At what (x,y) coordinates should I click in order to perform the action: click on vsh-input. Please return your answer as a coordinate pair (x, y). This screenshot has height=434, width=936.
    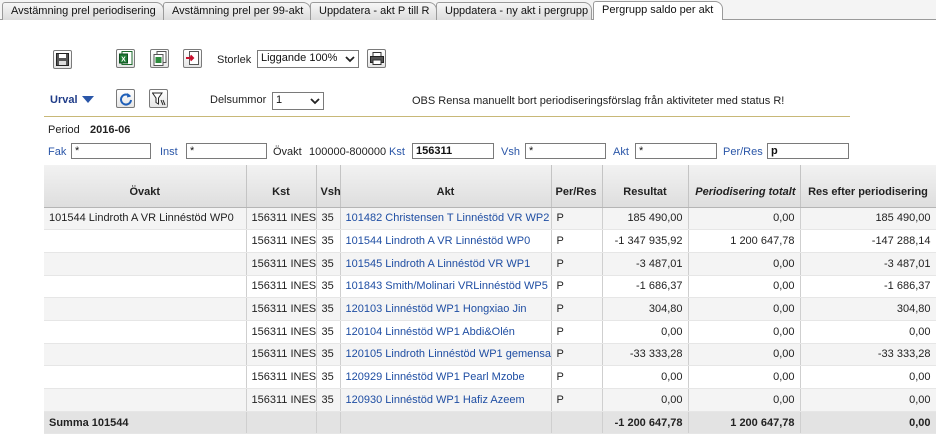
    Looking at the image, I should click on (565, 151).